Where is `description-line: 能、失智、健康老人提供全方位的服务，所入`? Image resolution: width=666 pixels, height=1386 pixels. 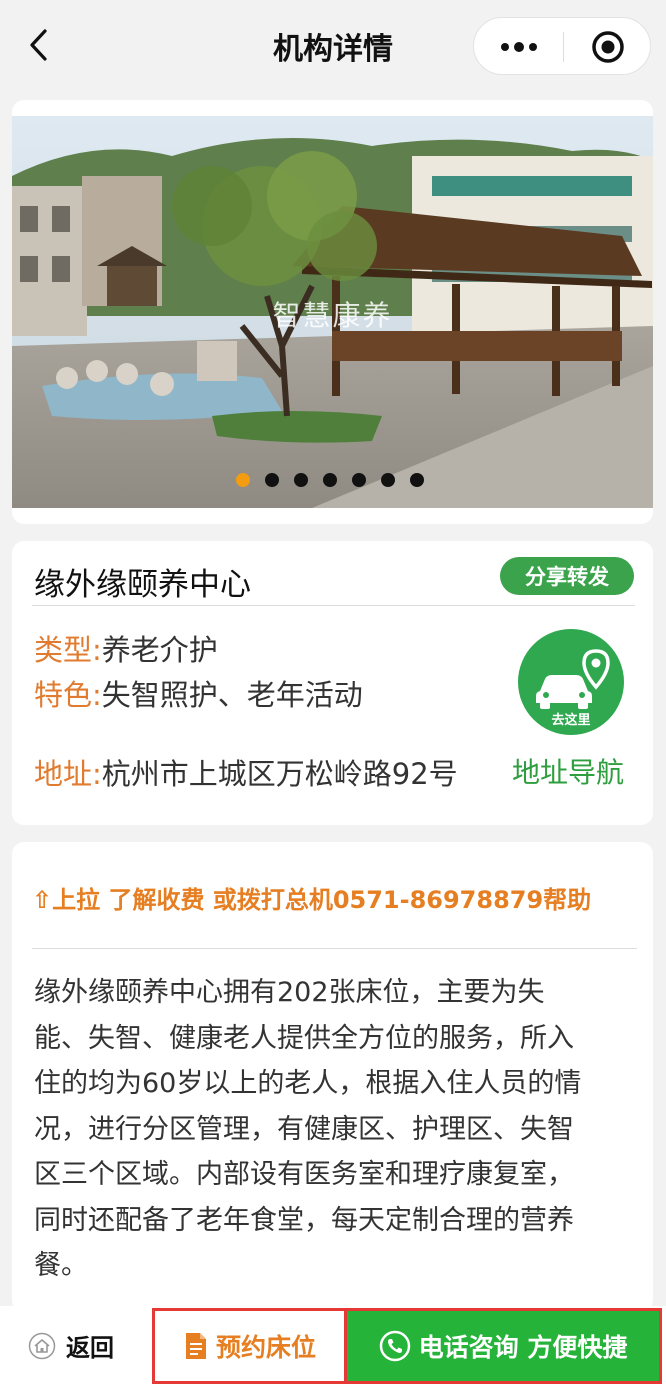 description-line: 能、失智、健康老人提供全方位的服务，所入 is located at coordinates (304, 1038).